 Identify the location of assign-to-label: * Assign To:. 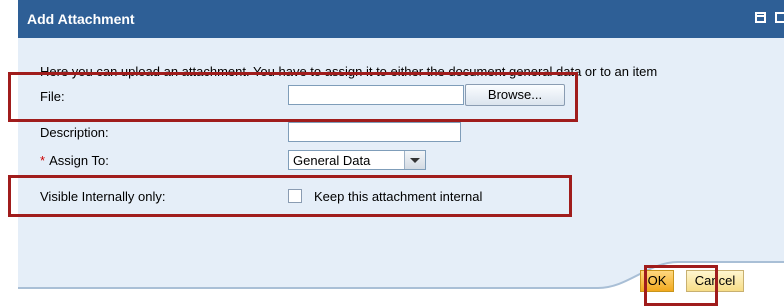
(74, 160).